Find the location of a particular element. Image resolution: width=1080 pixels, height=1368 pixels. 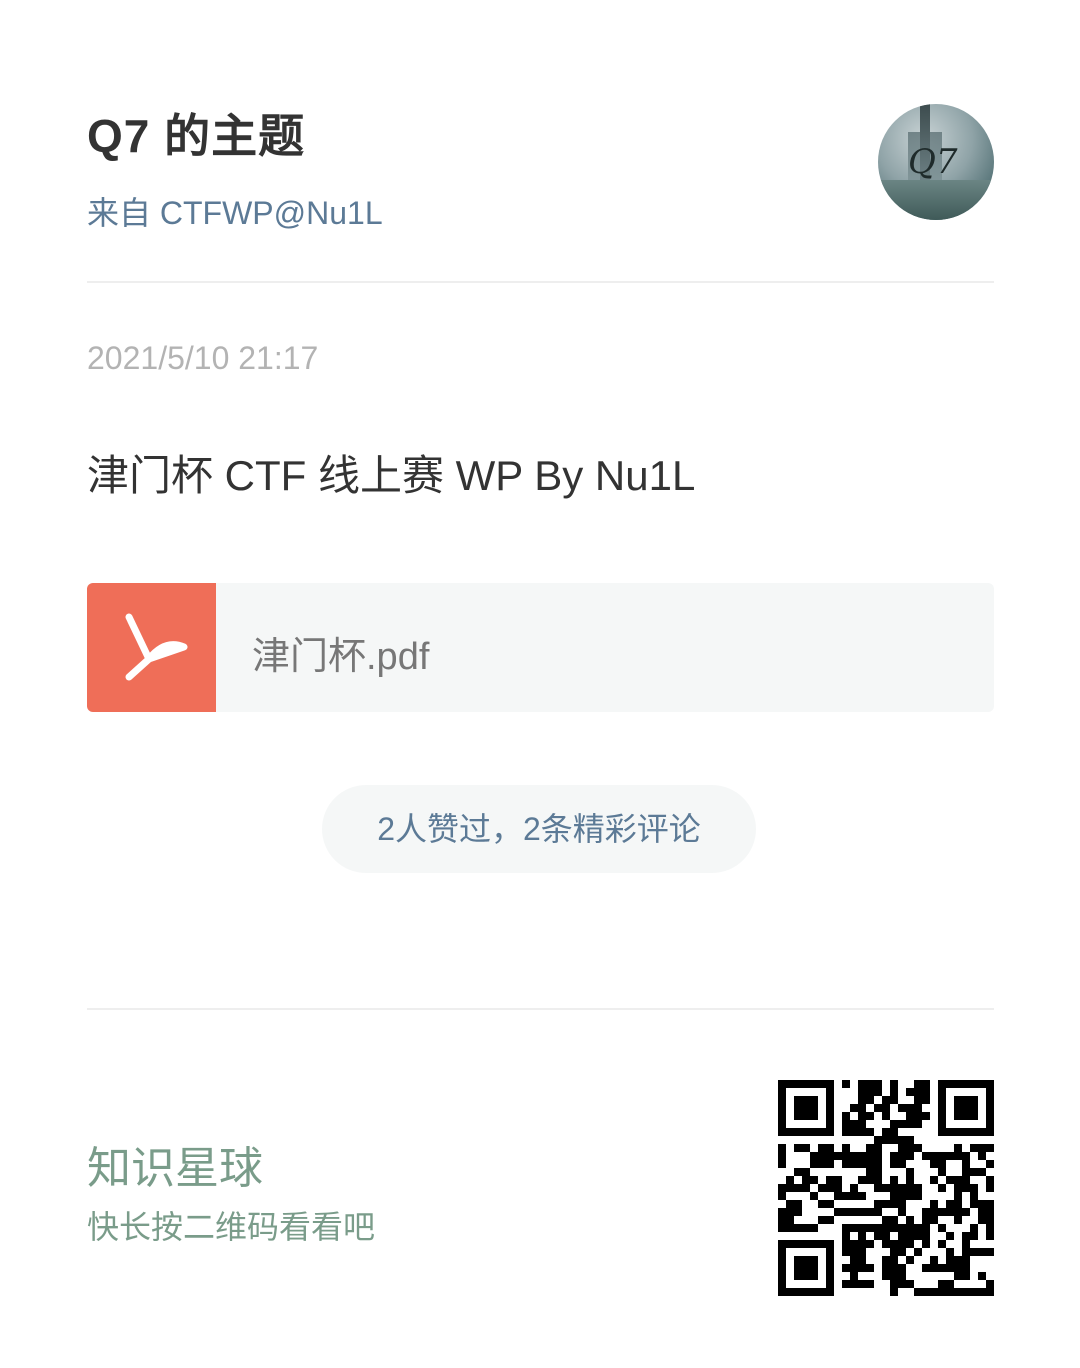

reactions-summary: 2人赞过，2条精彩评论 is located at coordinates (539, 829).